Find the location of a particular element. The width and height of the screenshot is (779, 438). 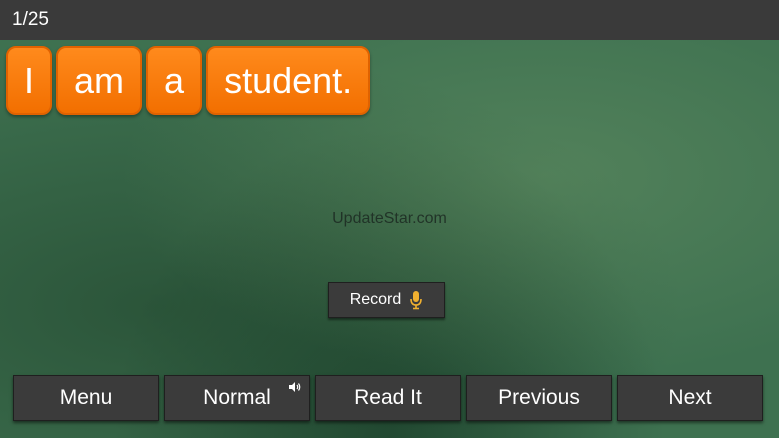

previous-button: Previous is located at coordinates (539, 398).